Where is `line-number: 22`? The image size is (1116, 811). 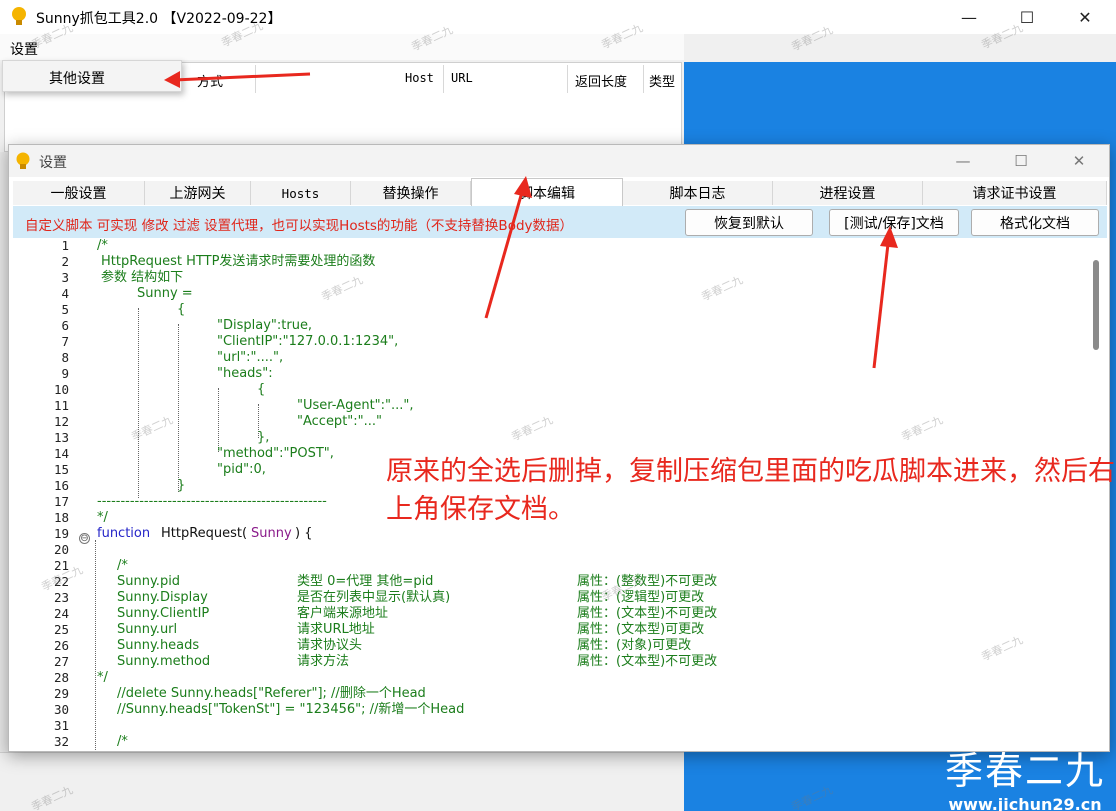 line-number: 22 is located at coordinates (61, 581).